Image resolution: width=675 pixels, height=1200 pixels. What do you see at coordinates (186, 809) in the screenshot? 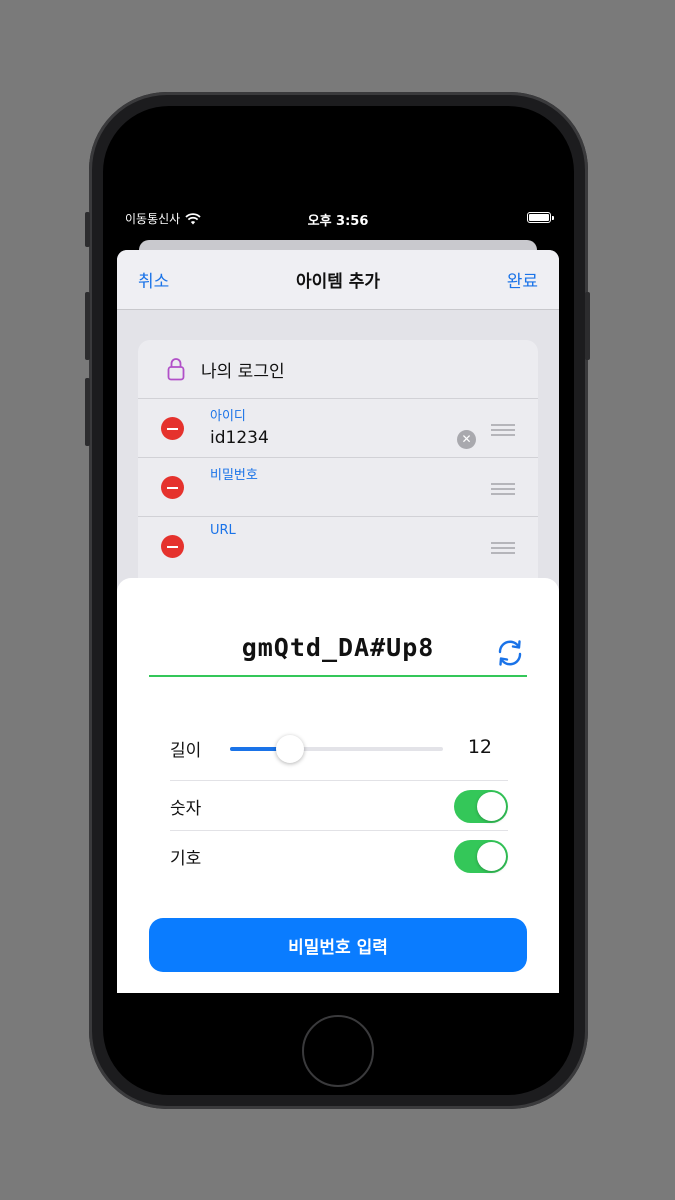
I see `numbers-label: 숫자` at bounding box center [186, 809].